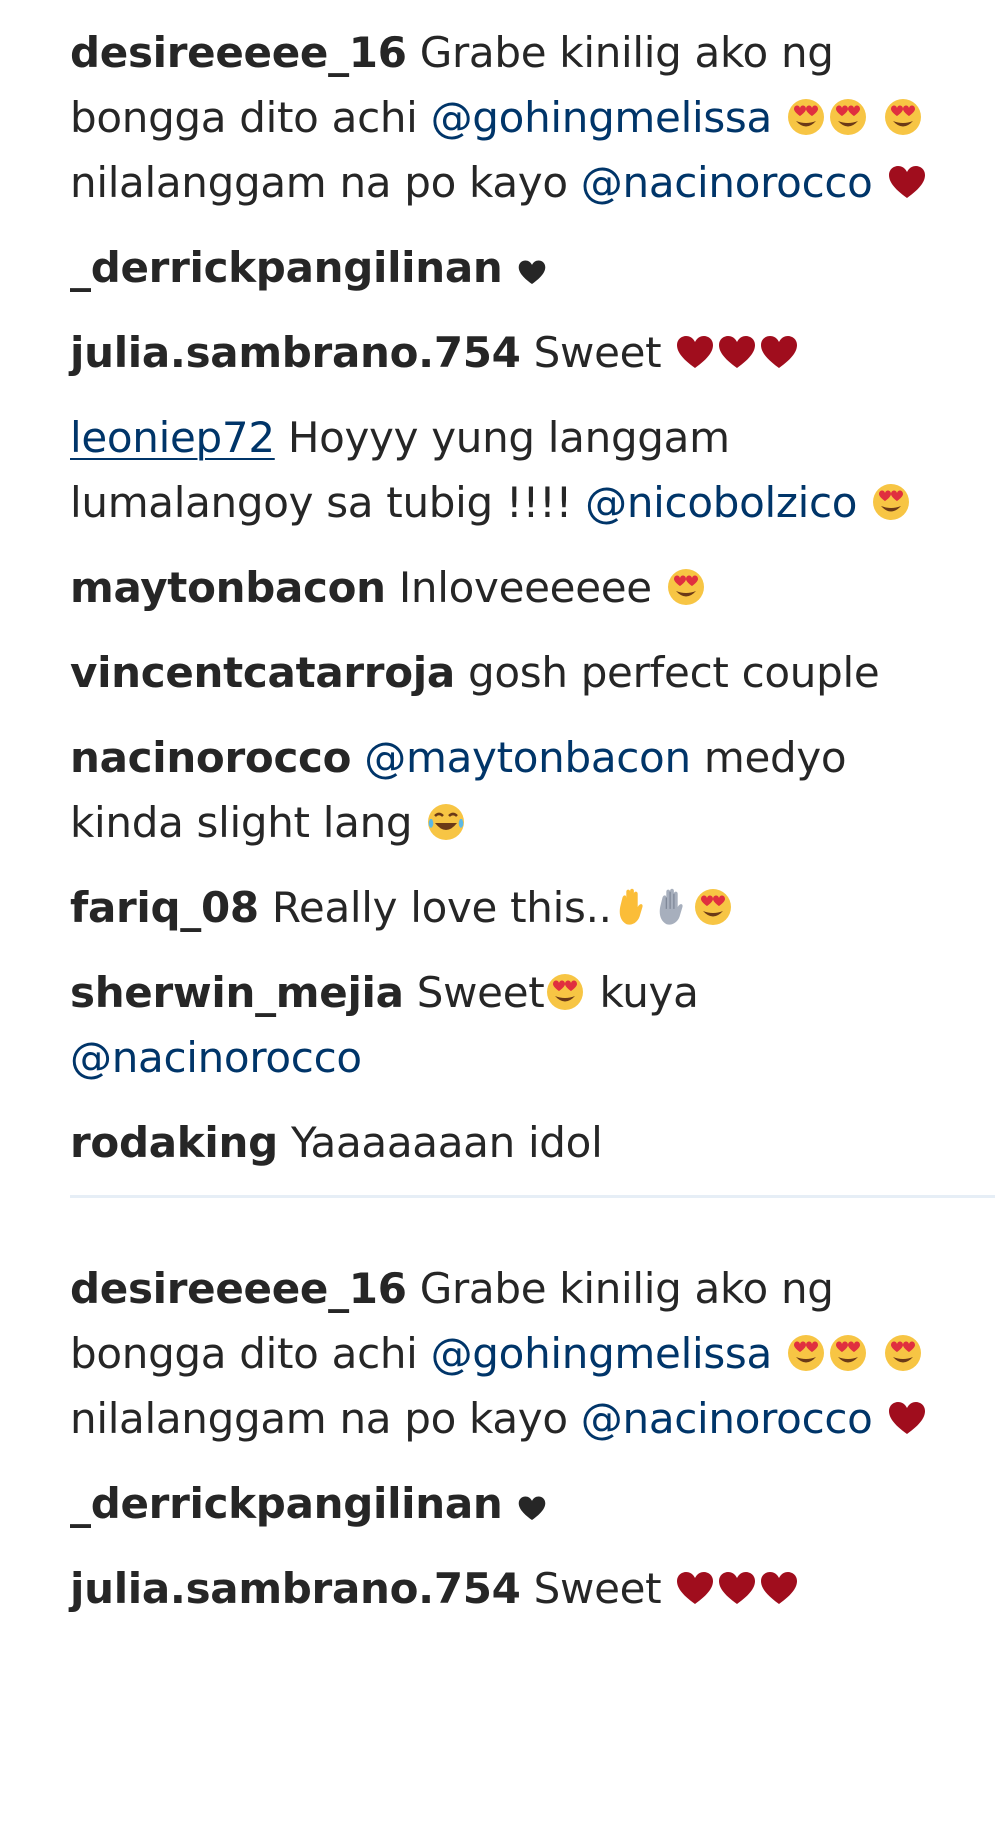 The height and width of the screenshot is (1840, 1000). Describe the element at coordinates (632, 907) in the screenshot. I see `raised-hand-icon` at that location.